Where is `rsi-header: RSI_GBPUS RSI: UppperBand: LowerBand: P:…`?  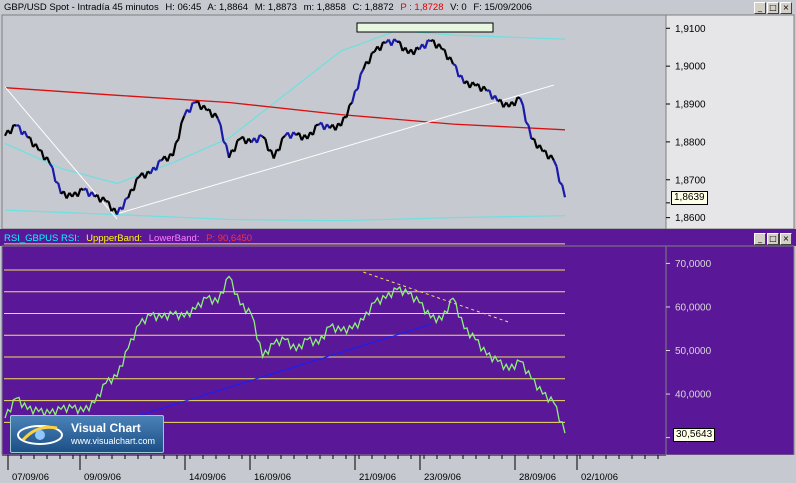 rsi-header: RSI_GBPUS RSI: UppperBand: LowerBand: P:… is located at coordinates (130, 238).